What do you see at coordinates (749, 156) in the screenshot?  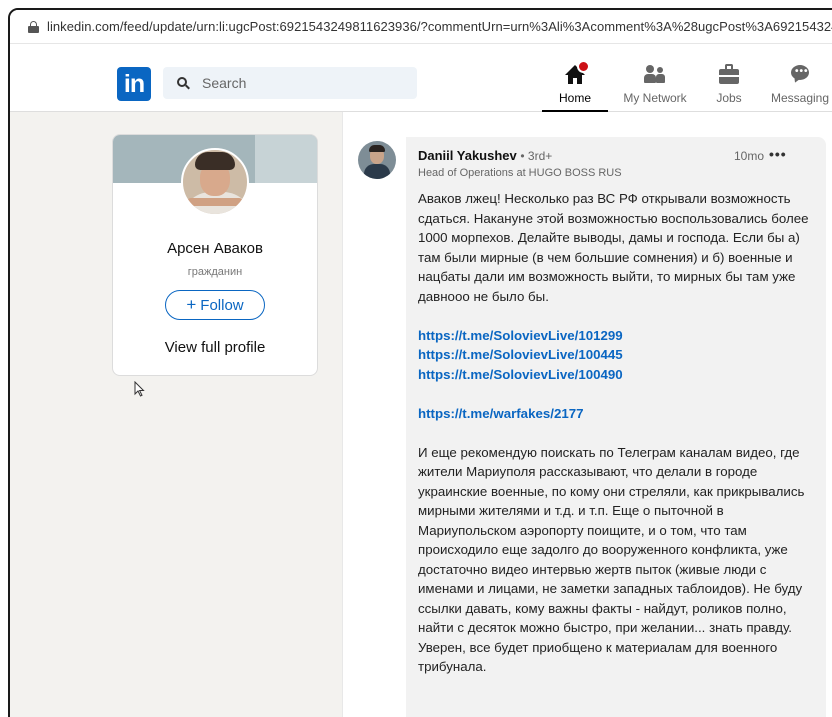 I see `comment-time: 10mo` at bounding box center [749, 156].